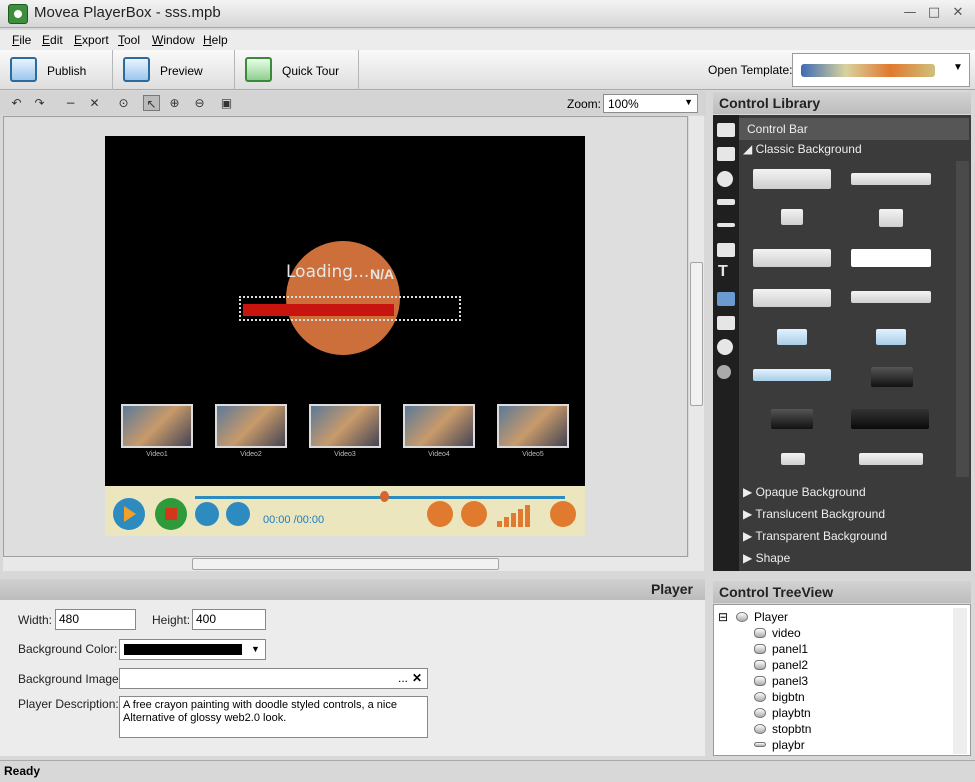 The height and width of the screenshot is (782, 975). I want to click on library-group-classic: ◢ Classic Background, so click(802, 149).